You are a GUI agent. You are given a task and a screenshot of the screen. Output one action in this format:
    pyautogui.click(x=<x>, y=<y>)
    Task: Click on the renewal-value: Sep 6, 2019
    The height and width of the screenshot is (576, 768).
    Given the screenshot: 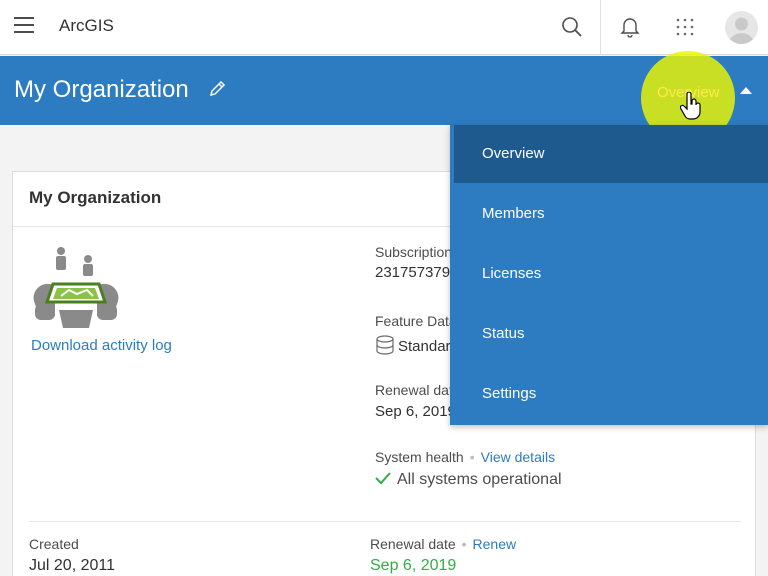 What is the action you would take?
    pyautogui.click(x=415, y=411)
    